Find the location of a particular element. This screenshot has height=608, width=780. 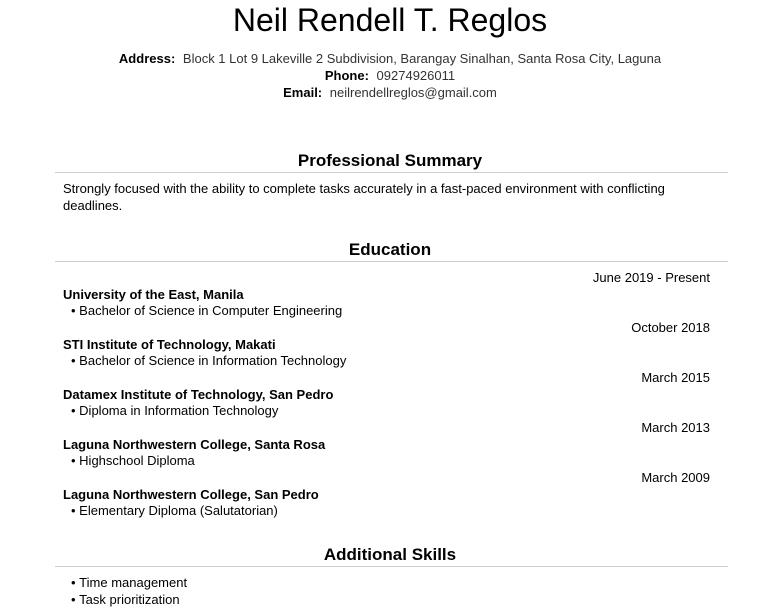

education-school: University of the East, Manila is located at coordinates (153, 294).